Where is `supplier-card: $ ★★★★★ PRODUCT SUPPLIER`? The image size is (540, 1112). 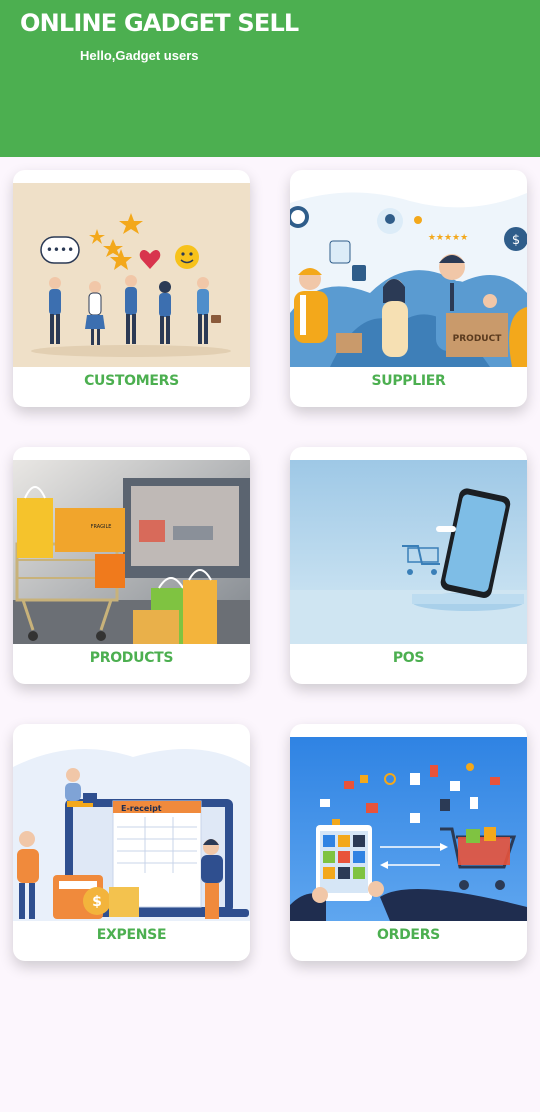
supplier-card: $ ★★★★★ PRODUCT SUPPLIER is located at coordinates (408, 288).